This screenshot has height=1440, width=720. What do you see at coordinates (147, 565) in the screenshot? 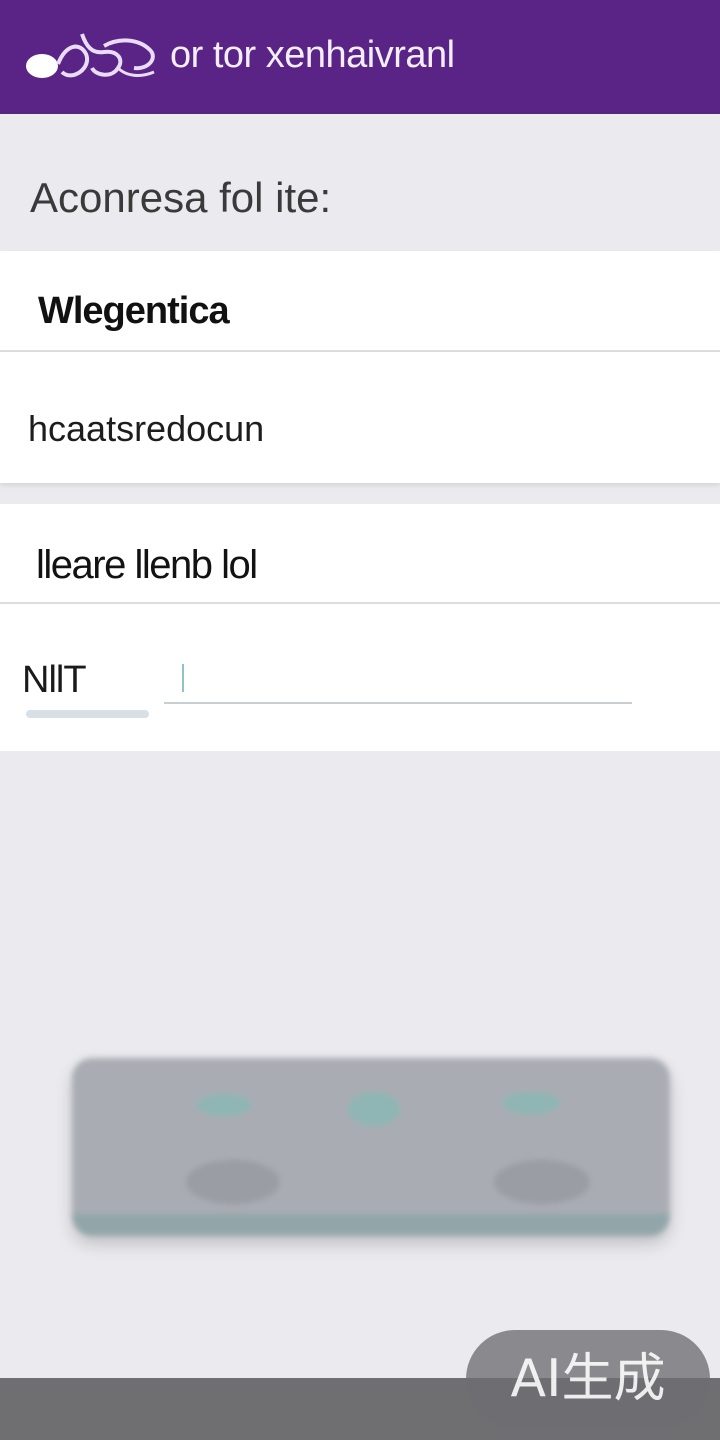
I see `list-item-title-secondary: lleare llenb lol` at bounding box center [147, 565].